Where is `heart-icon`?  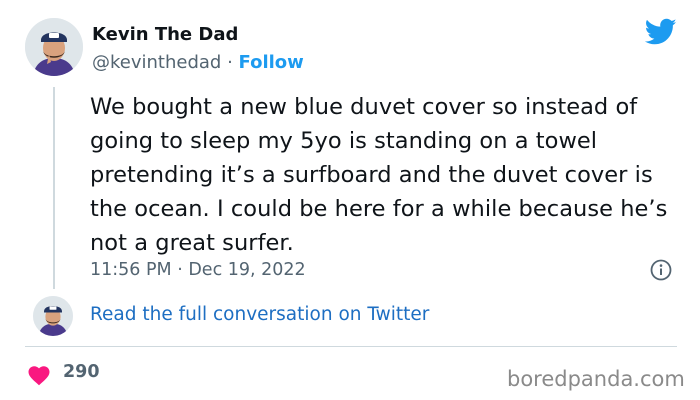 heart-icon is located at coordinates (39, 375).